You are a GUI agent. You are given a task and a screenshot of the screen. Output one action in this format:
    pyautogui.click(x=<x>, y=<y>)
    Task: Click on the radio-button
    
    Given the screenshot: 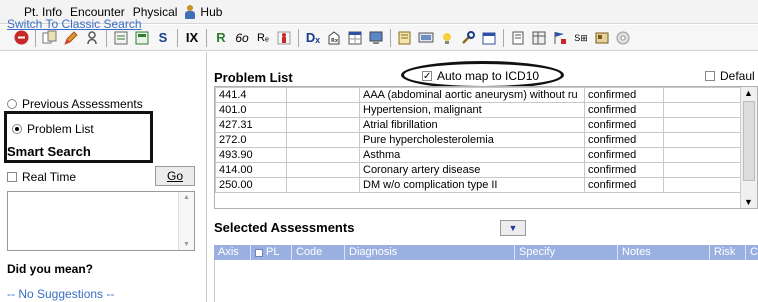 What is the action you would take?
    pyautogui.click(x=12, y=104)
    